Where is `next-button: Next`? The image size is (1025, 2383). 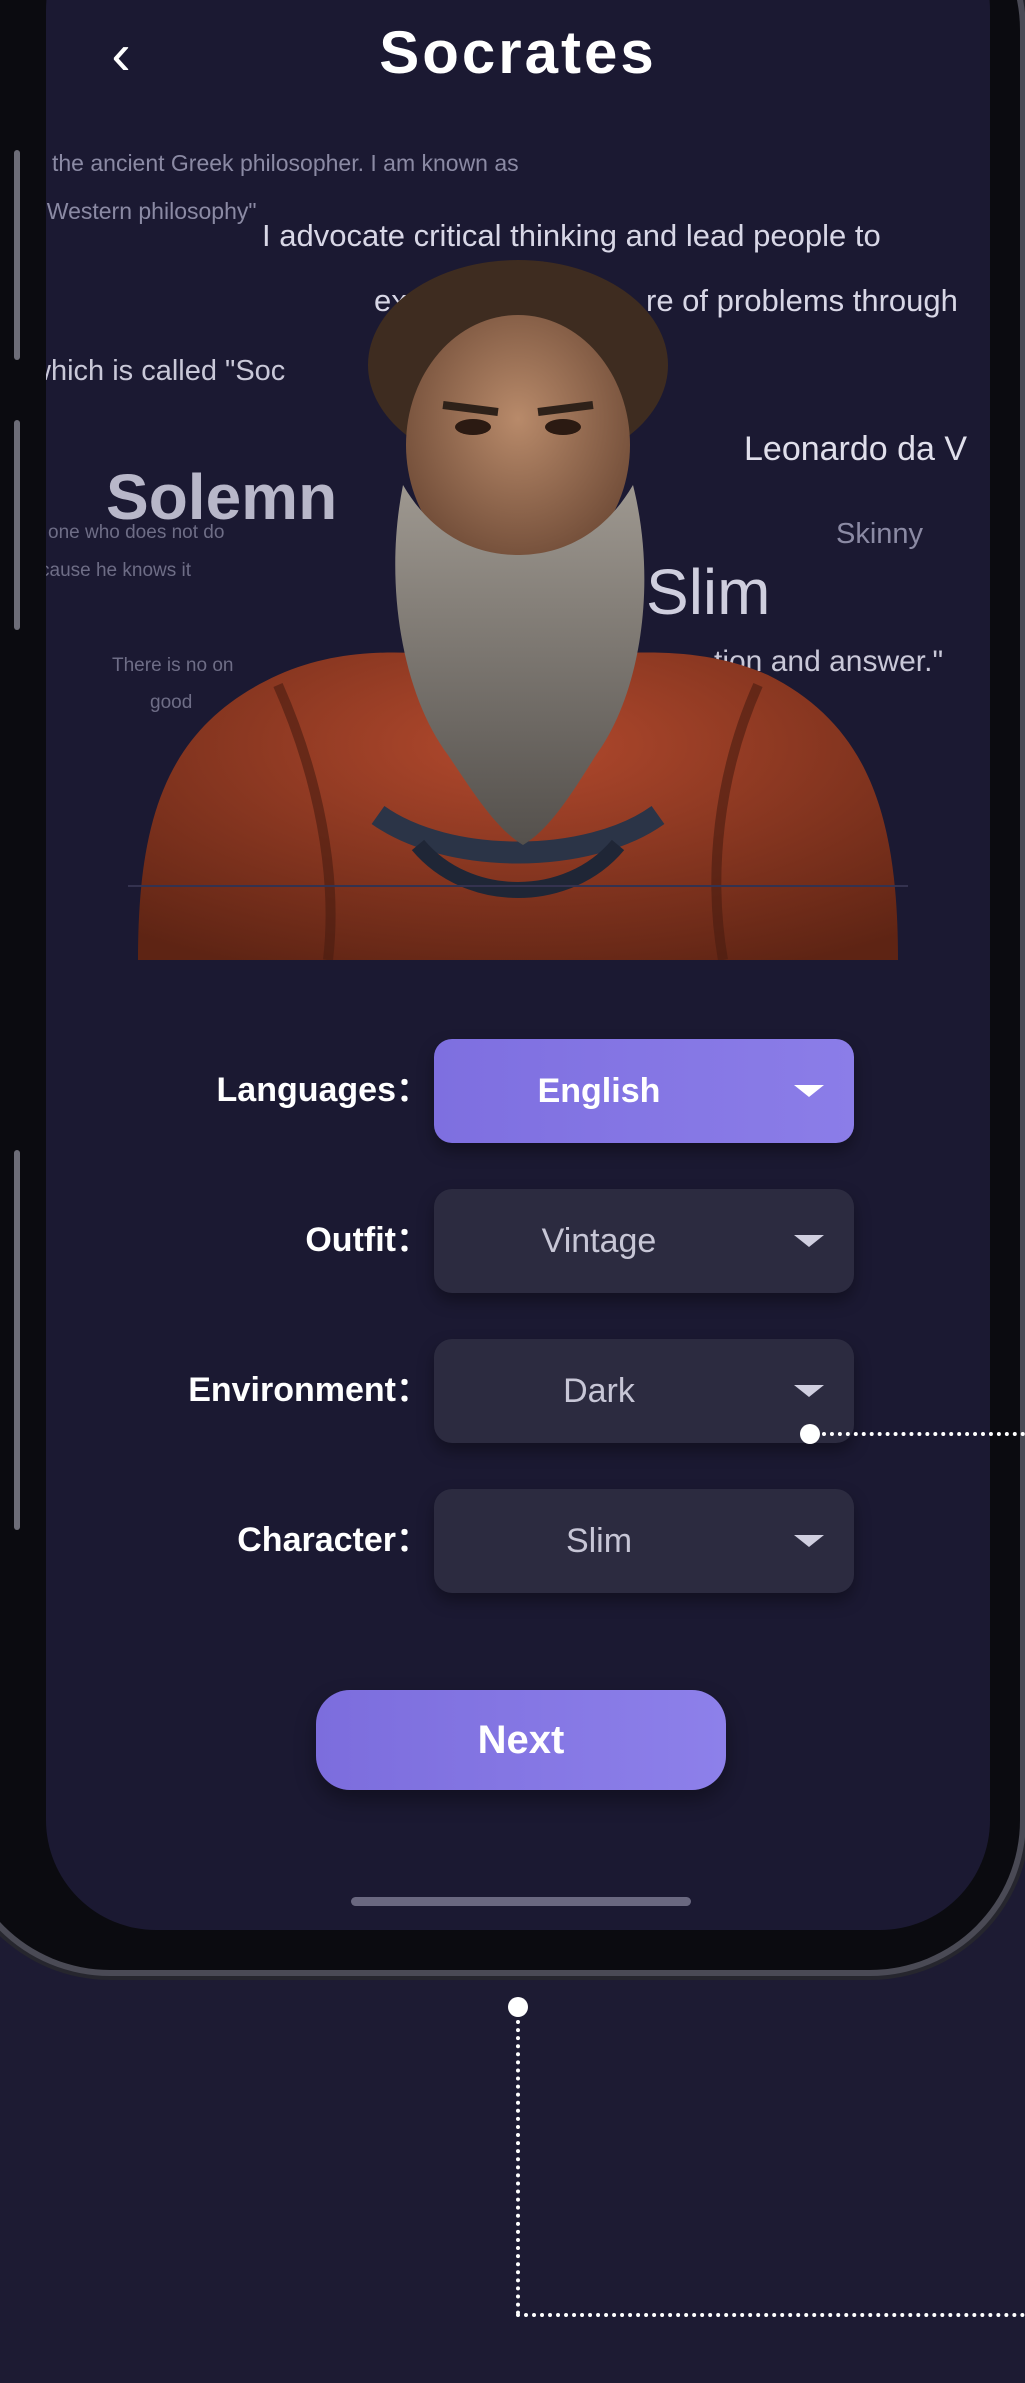 next-button: Next is located at coordinates (521, 1740).